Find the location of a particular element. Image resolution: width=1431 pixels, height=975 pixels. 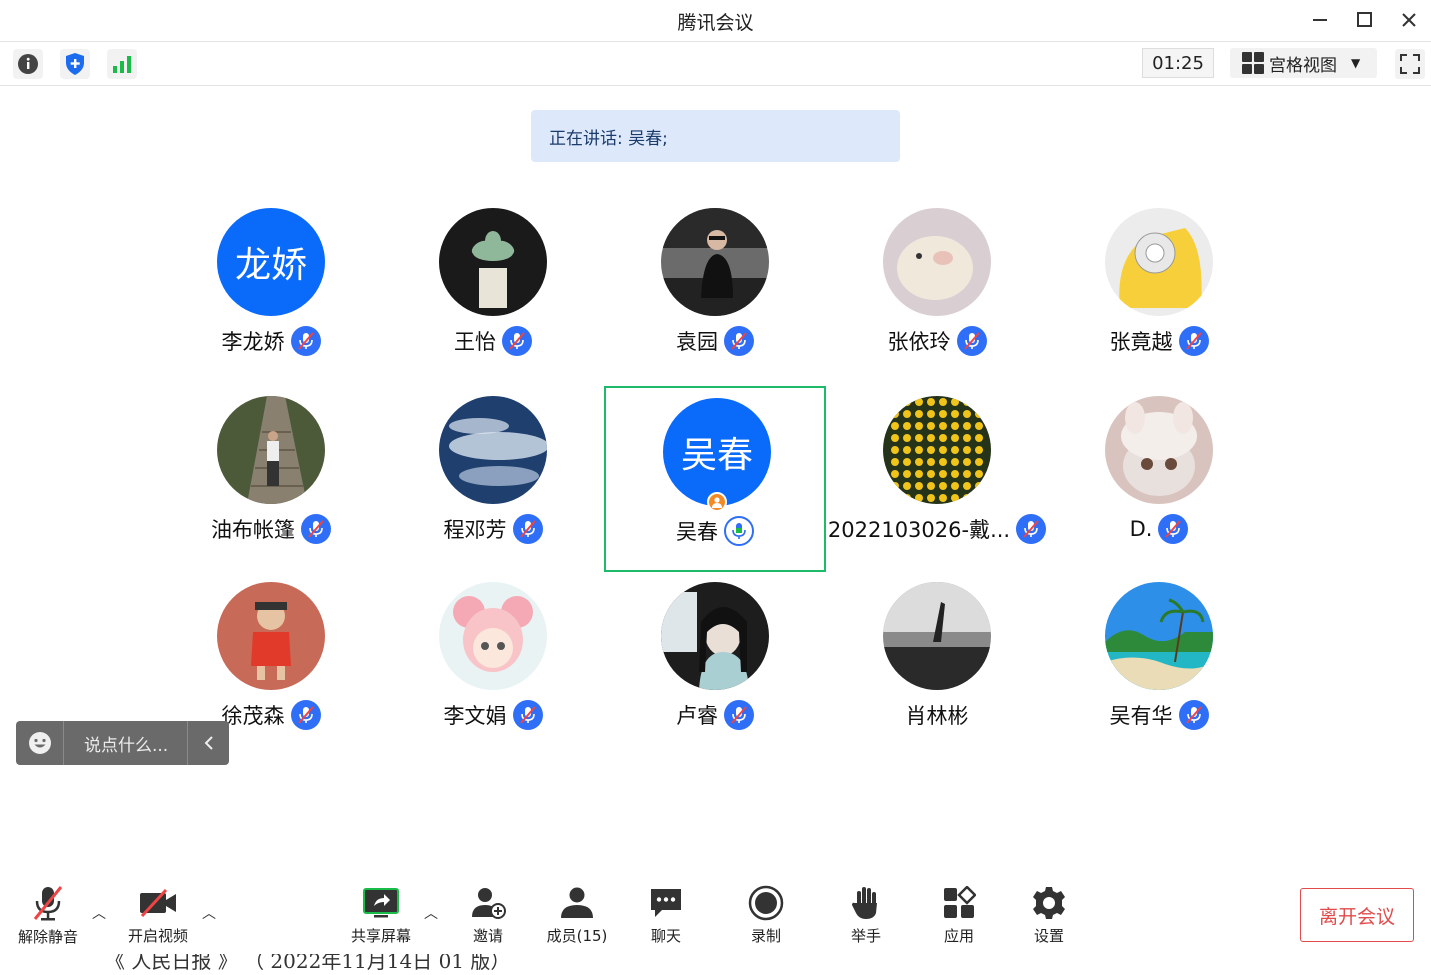

chevron-left-icon is located at coordinates (208, 743).